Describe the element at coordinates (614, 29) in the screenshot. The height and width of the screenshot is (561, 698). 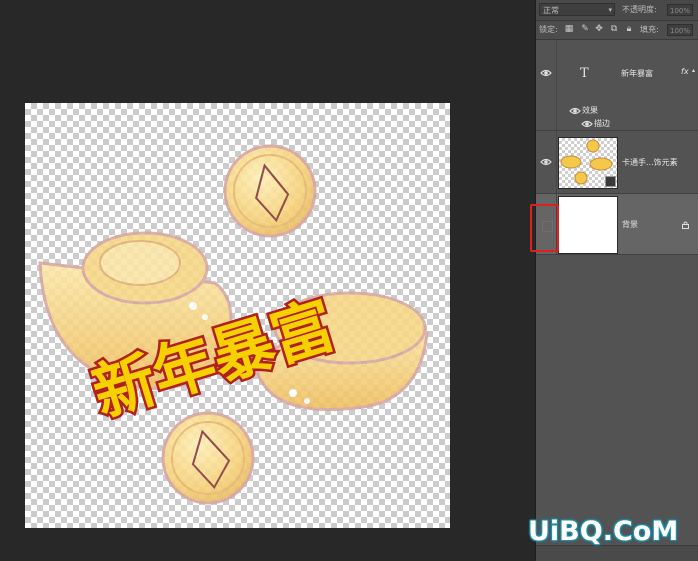
I see `lock-artboard-icon: ⧉` at that location.